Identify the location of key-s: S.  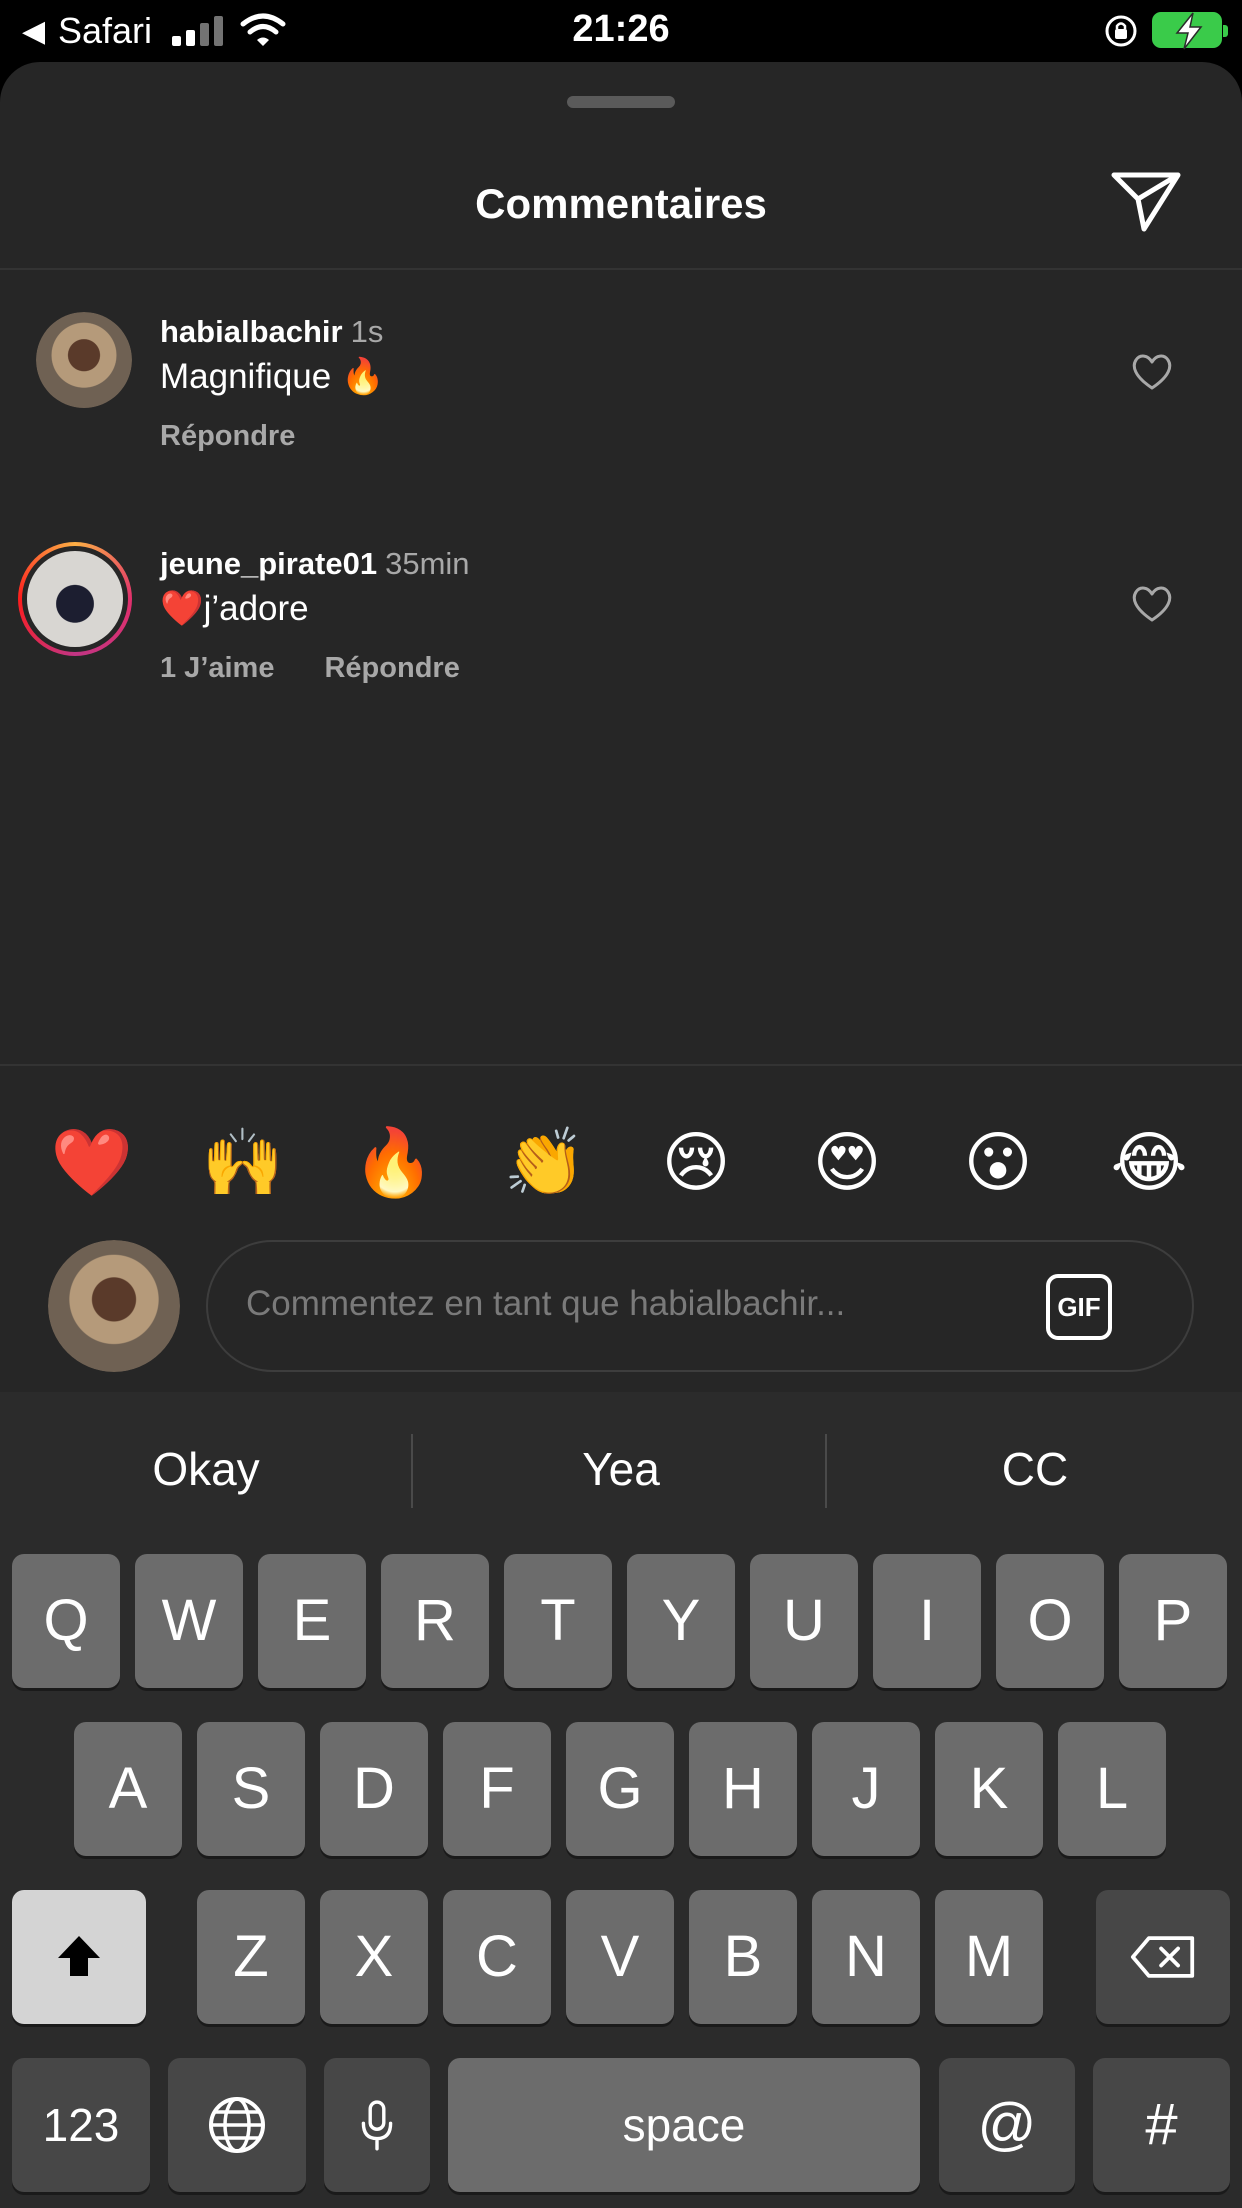
(251, 1789).